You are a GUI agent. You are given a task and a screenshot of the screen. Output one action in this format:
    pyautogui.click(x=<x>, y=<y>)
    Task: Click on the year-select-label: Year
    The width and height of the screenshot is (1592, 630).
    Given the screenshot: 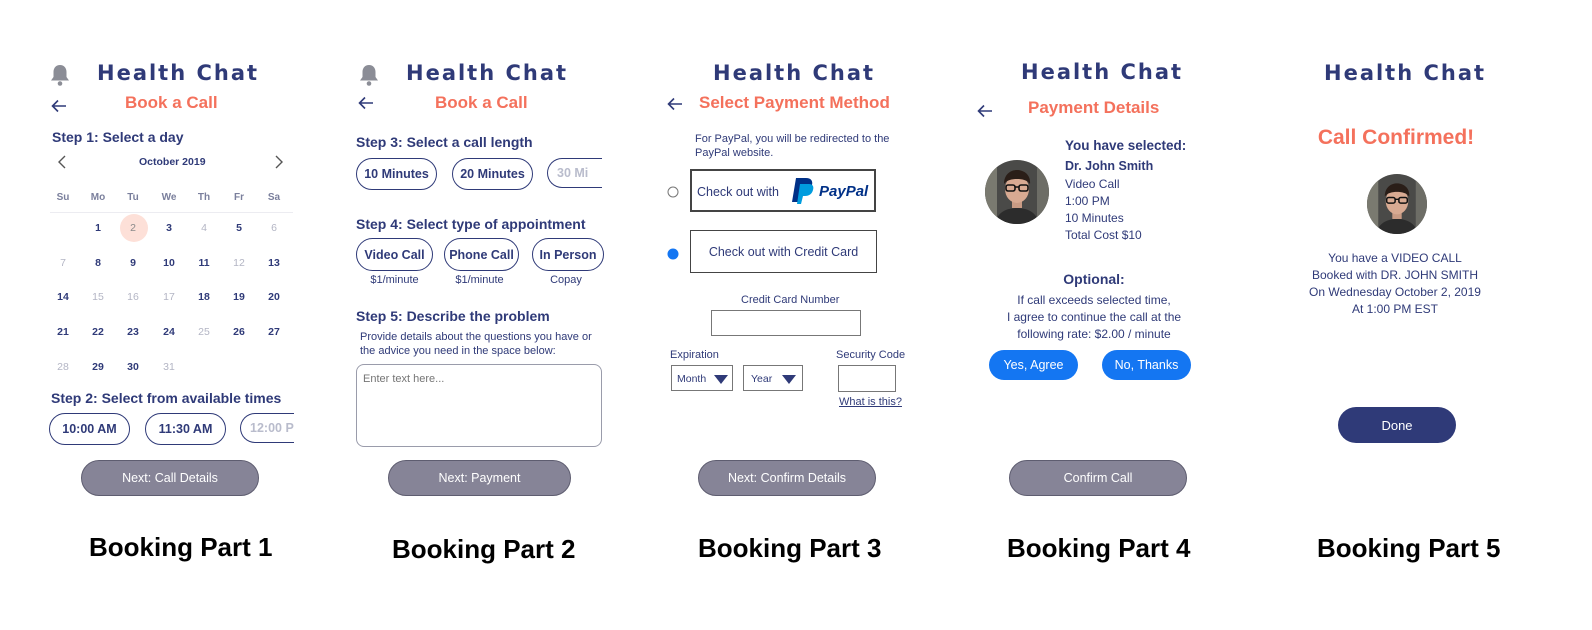 What is the action you would take?
    pyautogui.click(x=762, y=379)
    